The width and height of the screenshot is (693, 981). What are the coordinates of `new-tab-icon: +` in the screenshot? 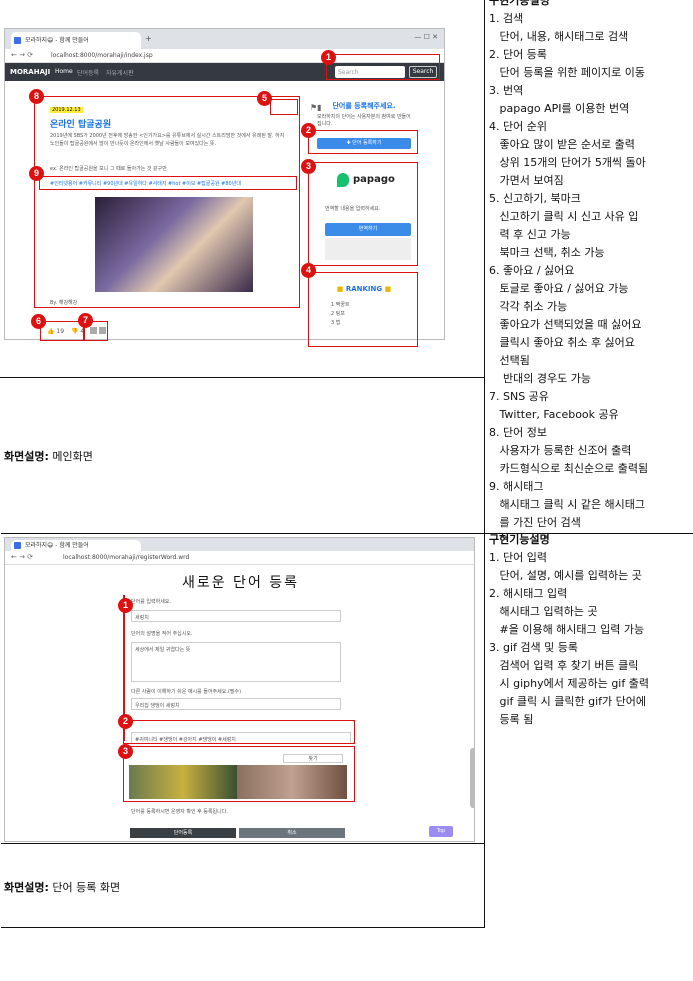 It's located at (148, 38).